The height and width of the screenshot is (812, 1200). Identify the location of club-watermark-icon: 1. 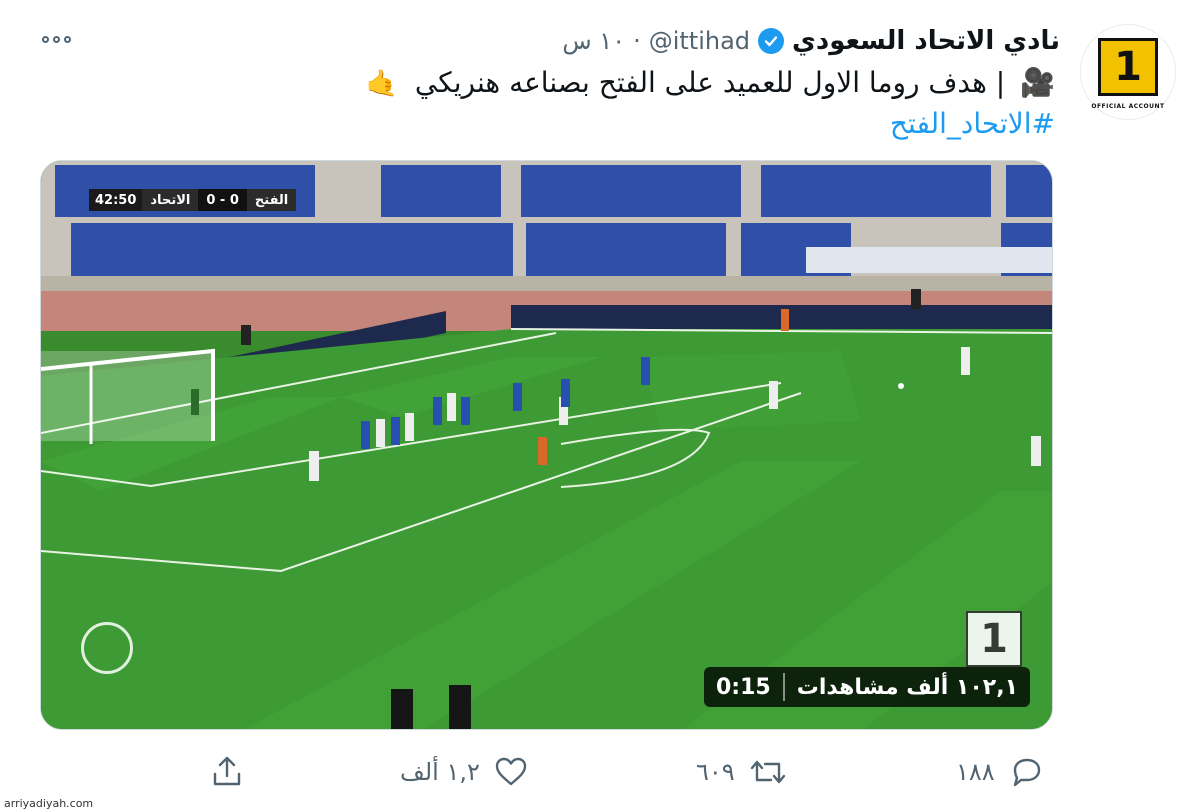
(994, 639).